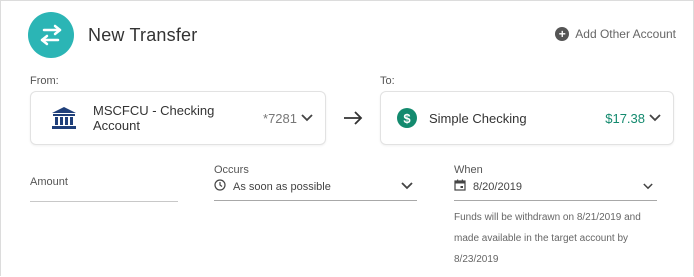  Describe the element at coordinates (220, 186) in the screenshot. I see `clock-icon` at that location.